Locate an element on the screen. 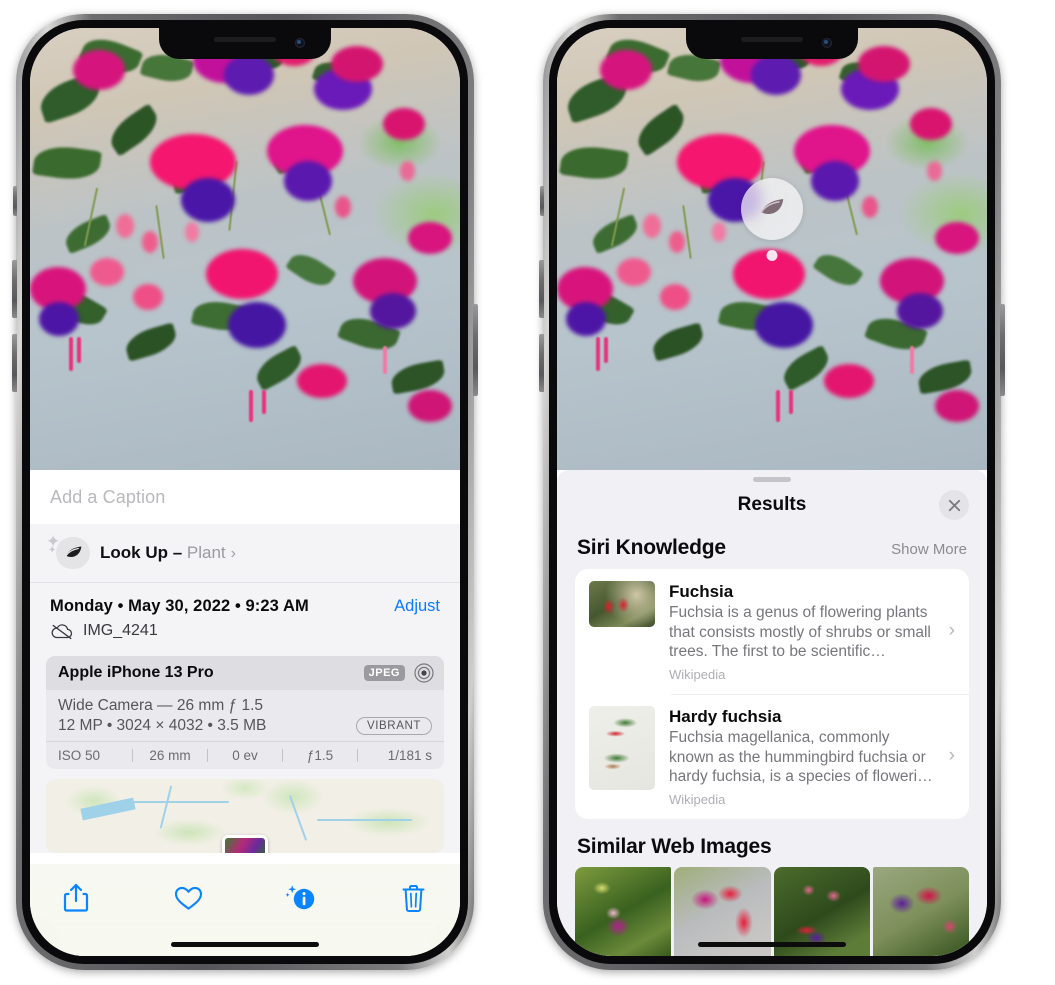 The height and width of the screenshot is (985, 1055). siri-knowledge-title: Siri Knowledge is located at coordinates (651, 547).